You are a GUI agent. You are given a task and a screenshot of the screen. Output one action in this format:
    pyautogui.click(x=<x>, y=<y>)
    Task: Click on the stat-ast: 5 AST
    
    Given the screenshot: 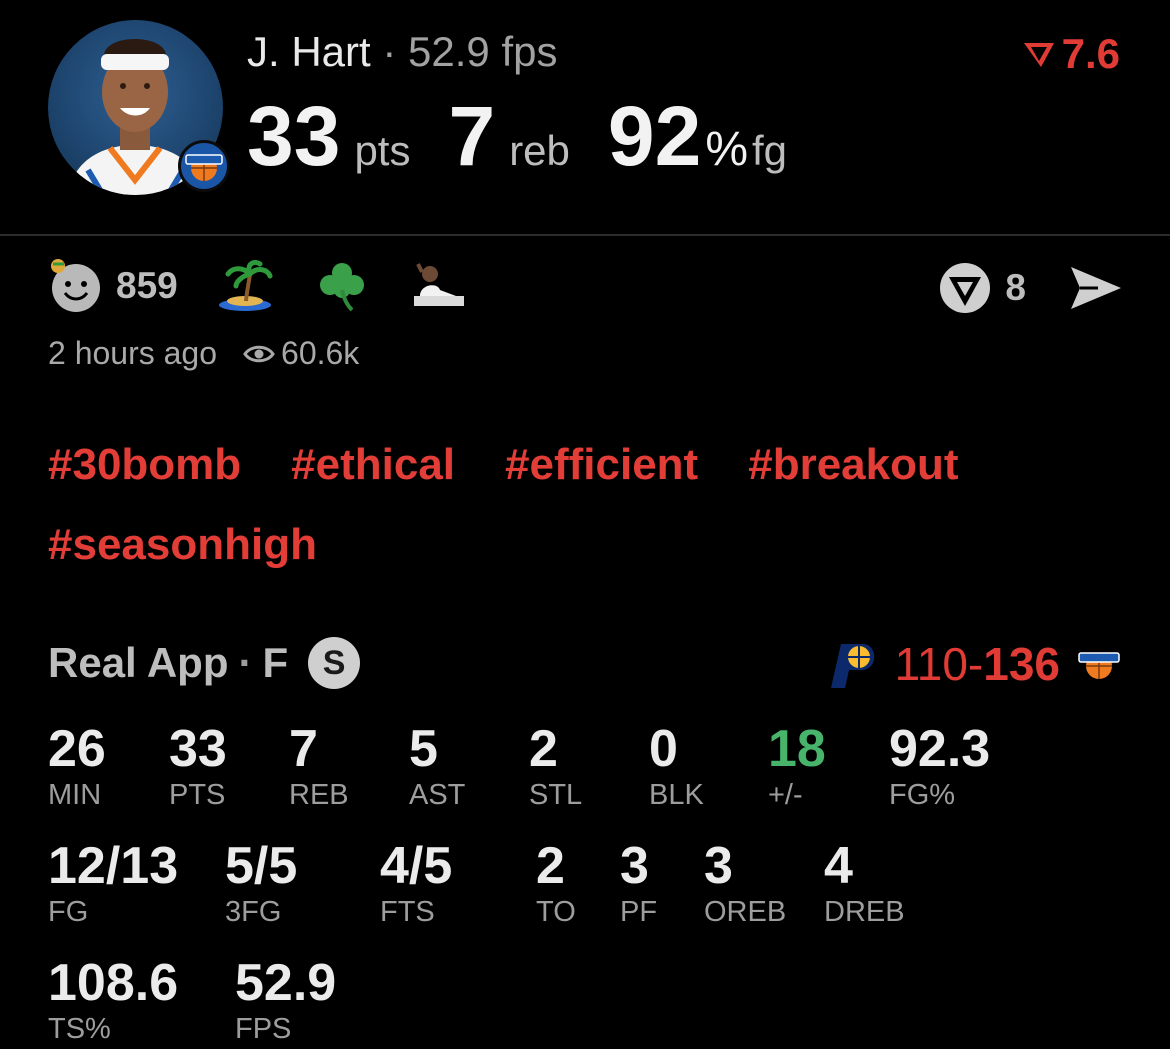 What is the action you would take?
    pyautogui.click(x=437, y=766)
    